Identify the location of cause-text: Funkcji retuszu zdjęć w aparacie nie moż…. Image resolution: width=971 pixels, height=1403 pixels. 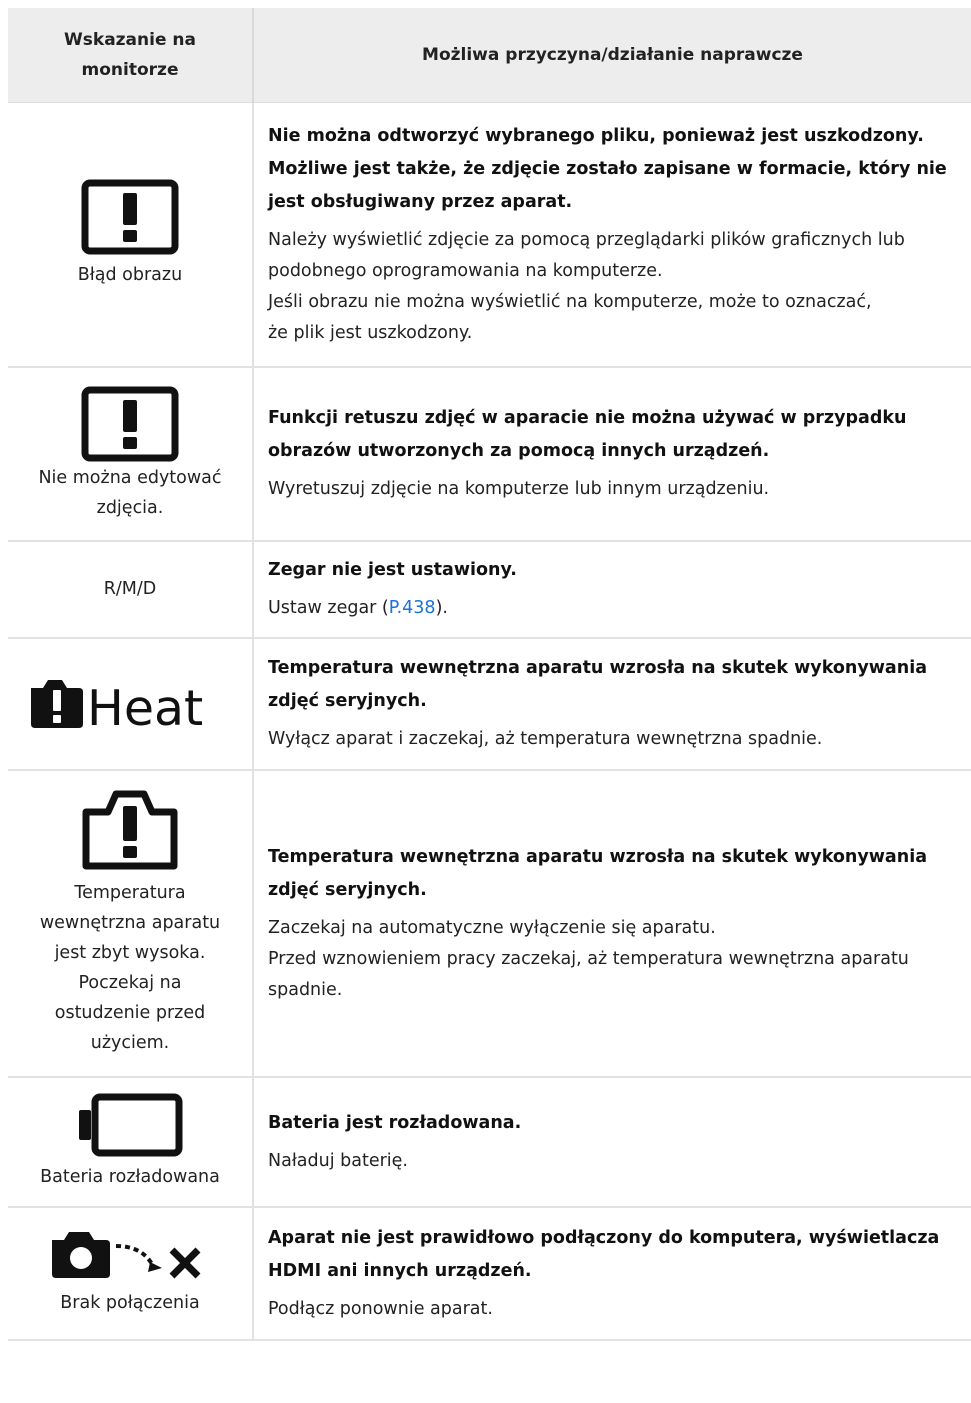
(609, 435).